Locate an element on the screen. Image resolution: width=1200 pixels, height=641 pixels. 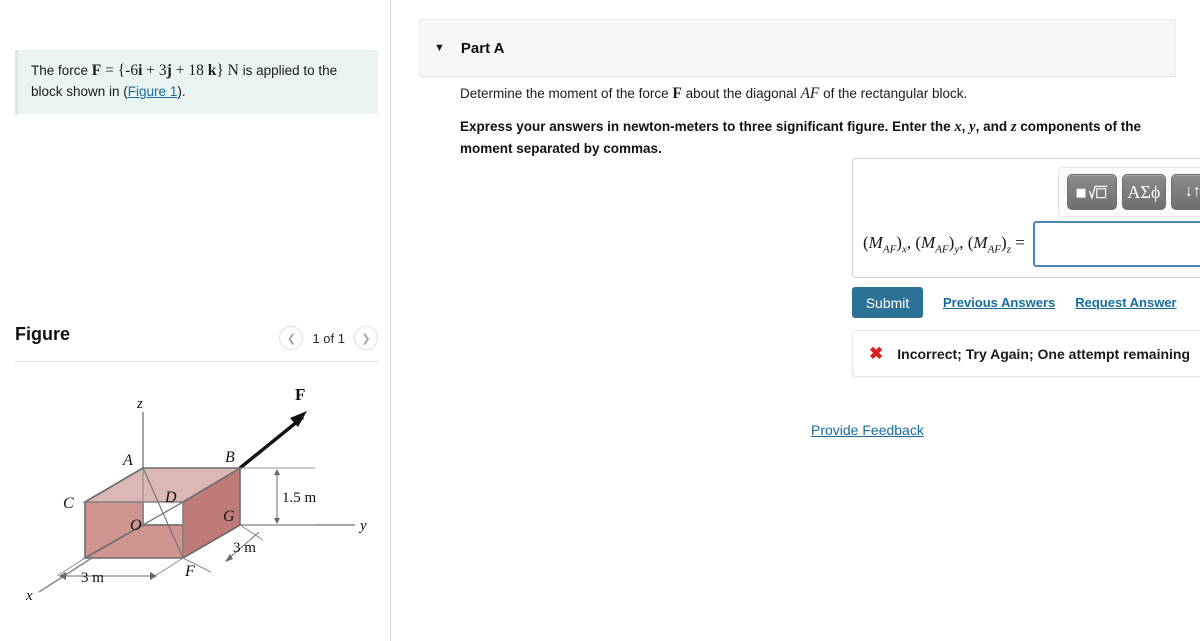
figure-next-button: ❯ is located at coordinates (366, 338).